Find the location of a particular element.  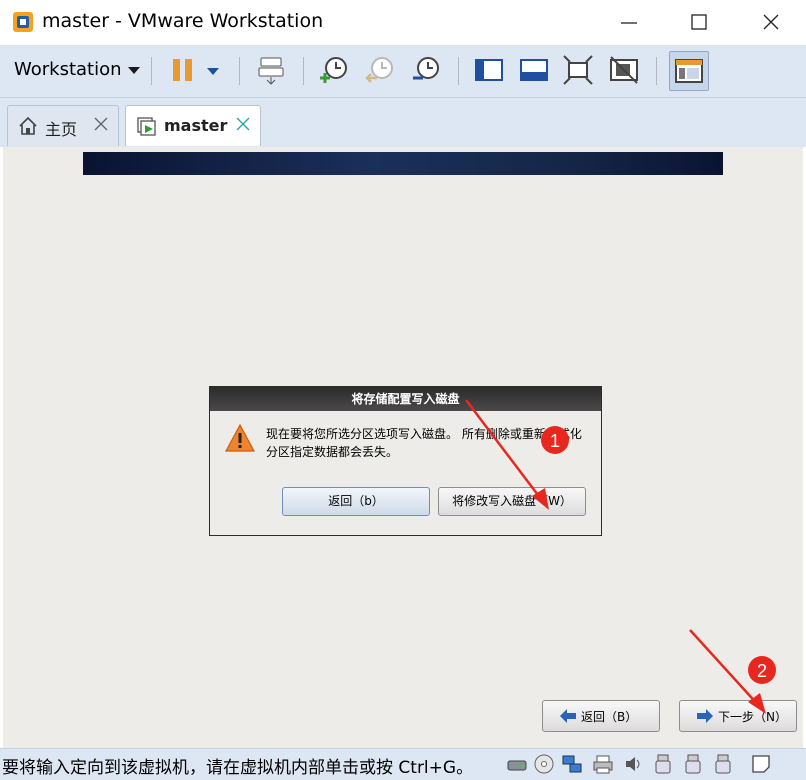

snapshot-take-icon is located at coordinates (333, 70).